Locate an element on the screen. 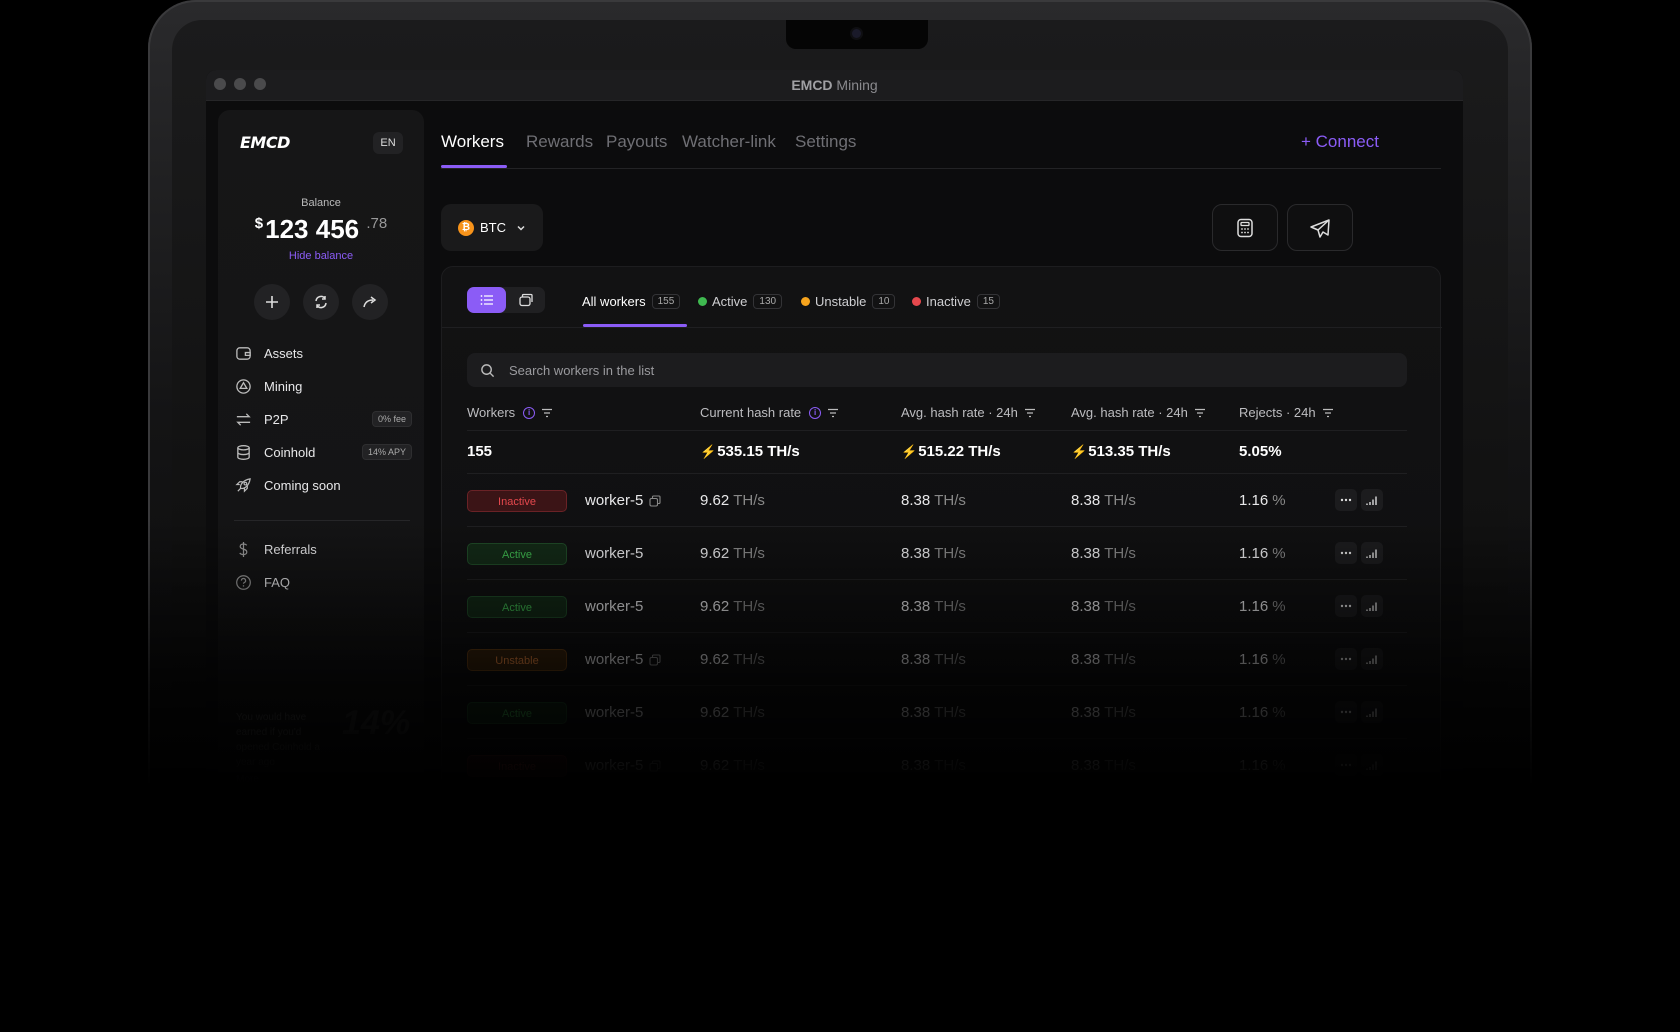  deposit-button is located at coordinates (272, 302).